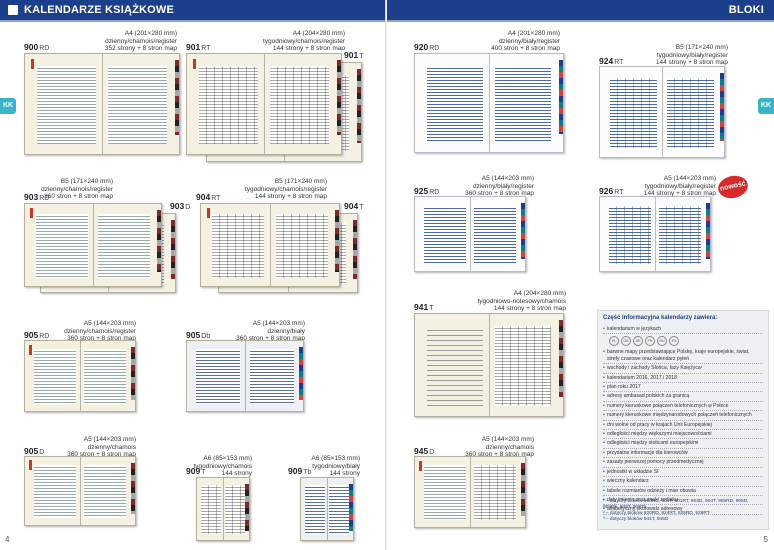 The height and width of the screenshot is (550, 774). I want to click on product-spec: A6 (85×153 mm) tygodniowy/biały 144 strony, so click(335, 466).